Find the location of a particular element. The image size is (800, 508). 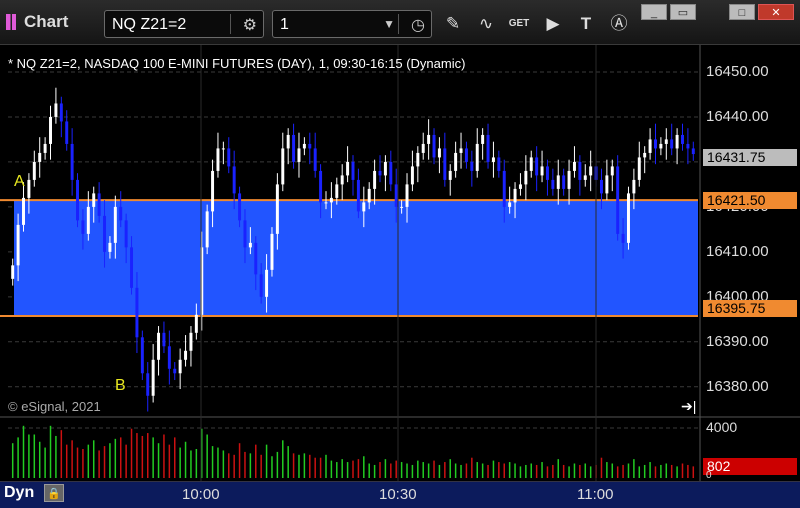

label-a: A is located at coordinates (19, 181).